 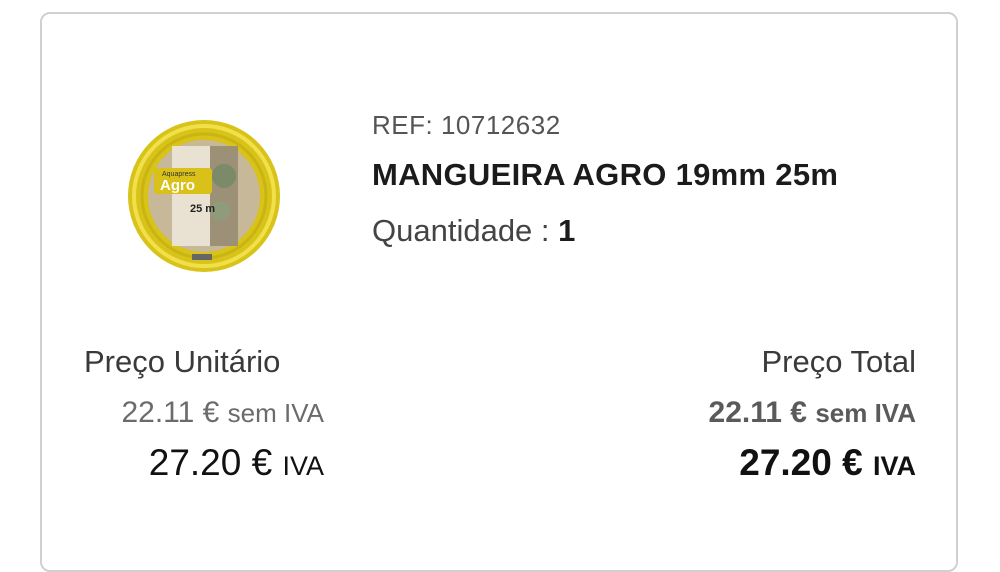 What do you see at coordinates (838, 361) in the screenshot?
I see `total-price-label: Preço Total` at bounding box center [838, 361].